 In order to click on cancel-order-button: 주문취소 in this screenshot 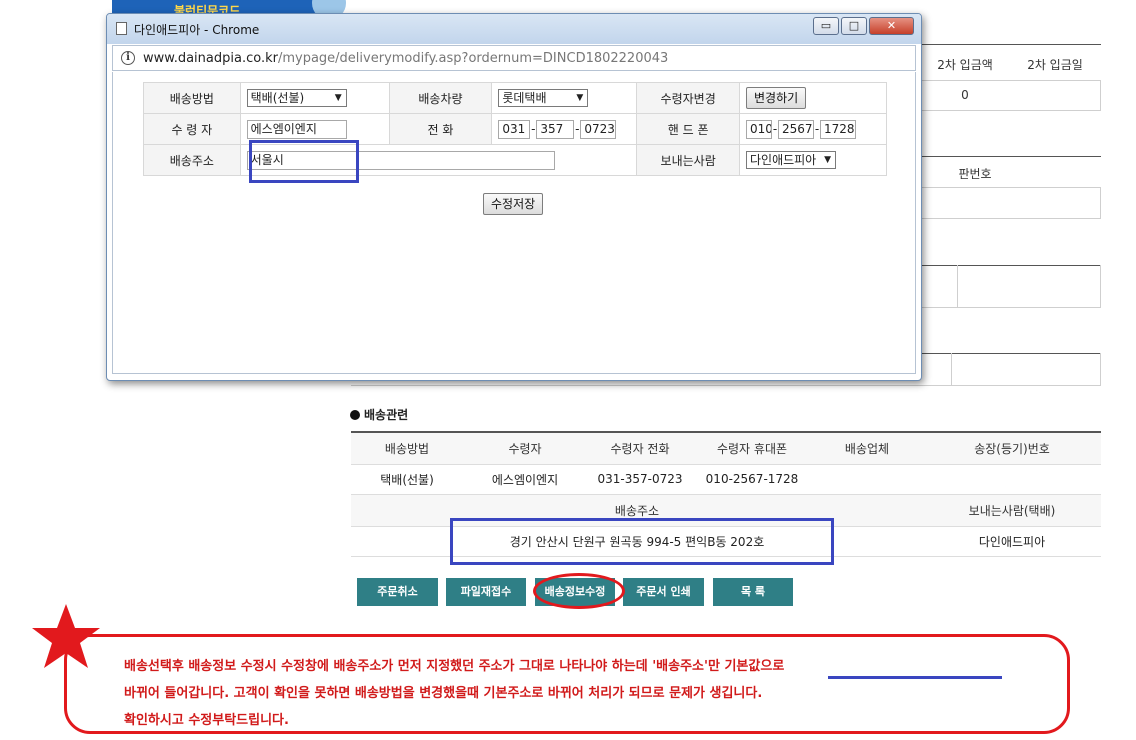, I will do `click(397, 592)`.